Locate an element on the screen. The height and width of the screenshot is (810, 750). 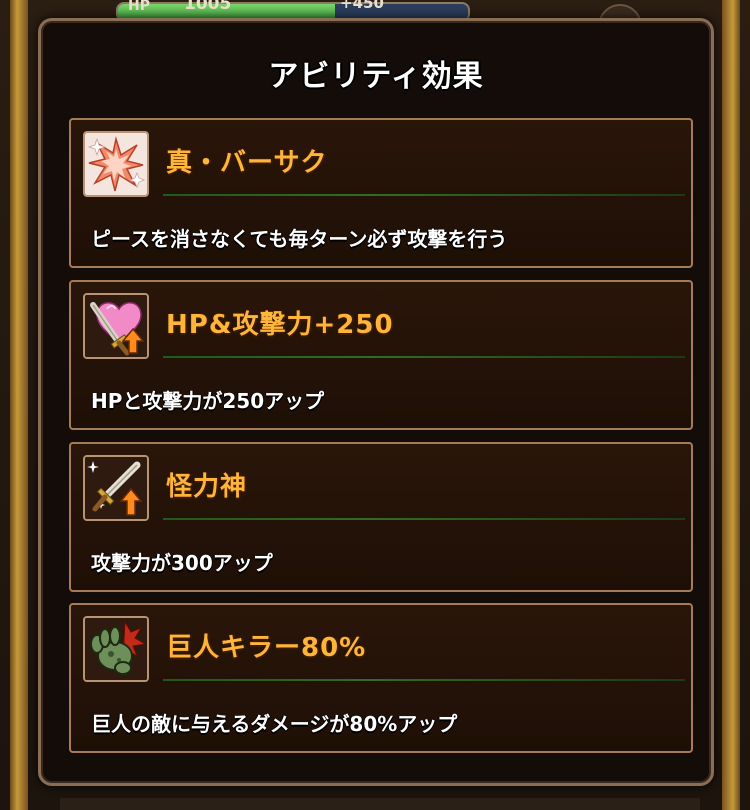
ability-name: 真・バーサク is located at coordinates (247, 163).